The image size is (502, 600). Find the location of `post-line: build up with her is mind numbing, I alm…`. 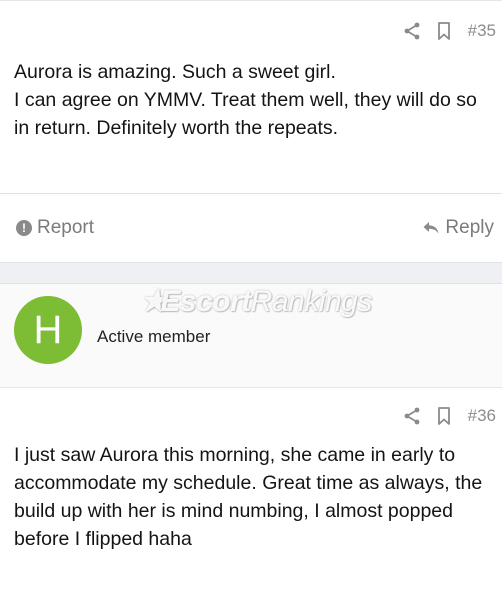

post-line: build up with her is mind numbing, I alm… is located at coordinates (233, 511).